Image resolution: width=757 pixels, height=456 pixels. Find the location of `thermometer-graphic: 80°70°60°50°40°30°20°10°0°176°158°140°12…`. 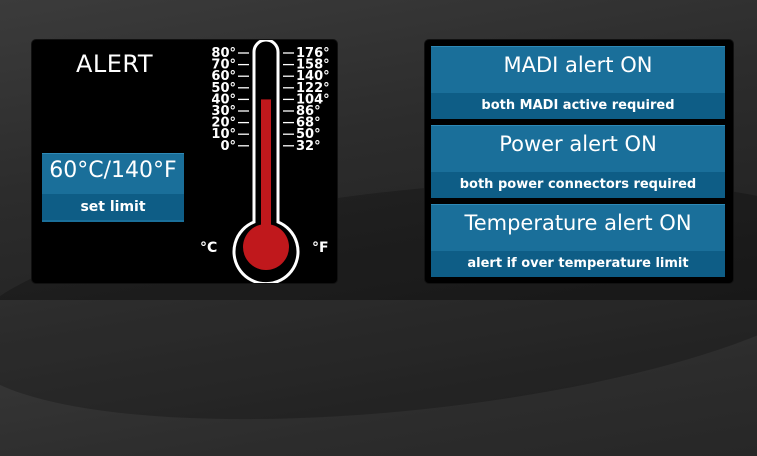

thermometer-graphic: 80°70°60°50°40°30°20°10°0°176°158°140°12… is located at coordinates (265, 162).